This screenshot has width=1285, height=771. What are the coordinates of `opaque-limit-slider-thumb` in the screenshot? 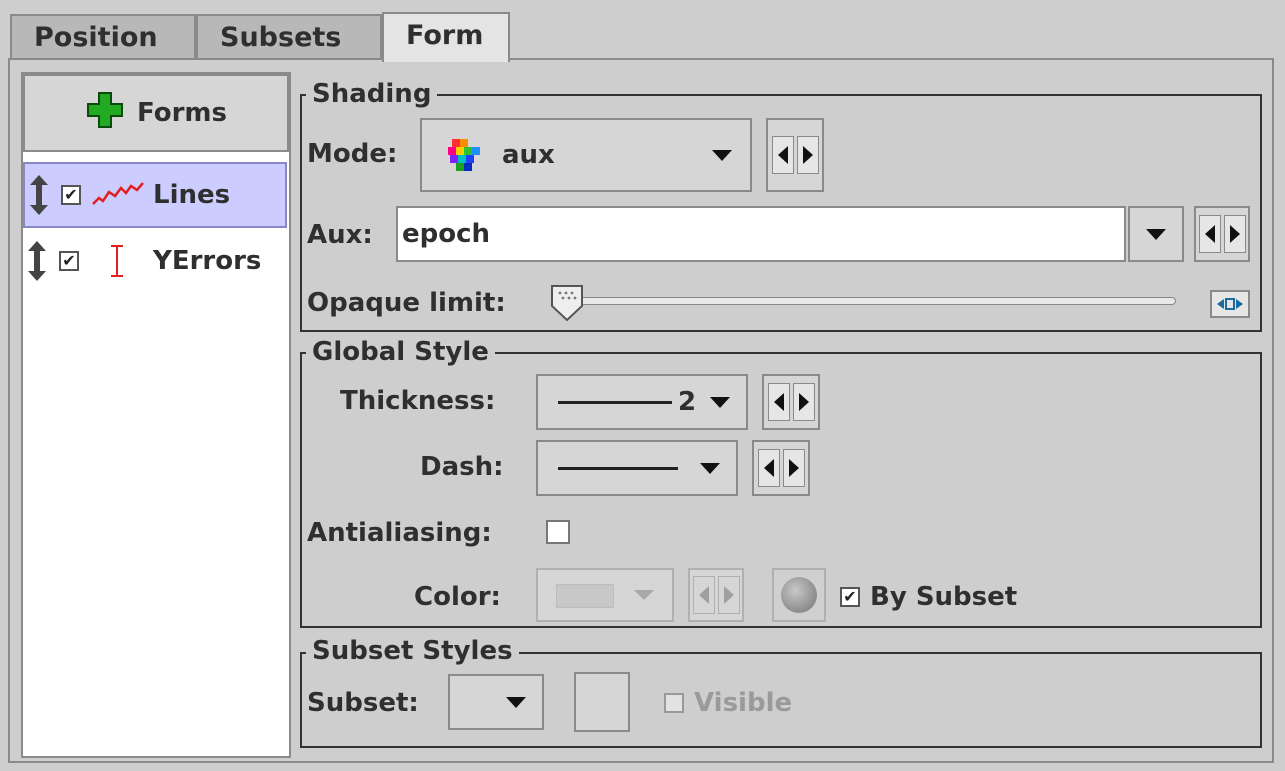 It's located at (567, 306).